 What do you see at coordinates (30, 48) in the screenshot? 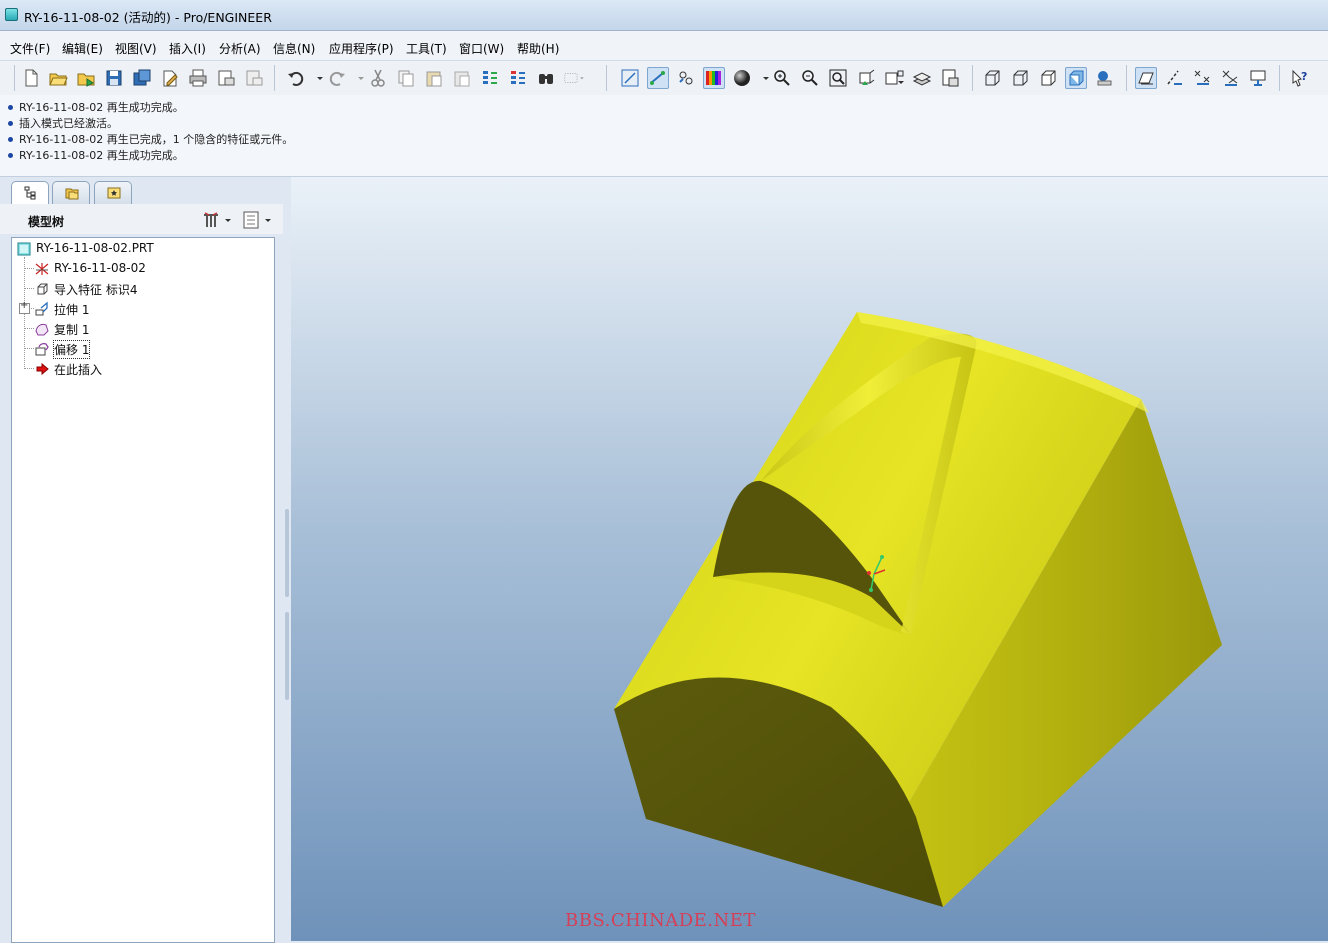
I see `menu-file: 文件(F)` at bounding box center [30, 48].